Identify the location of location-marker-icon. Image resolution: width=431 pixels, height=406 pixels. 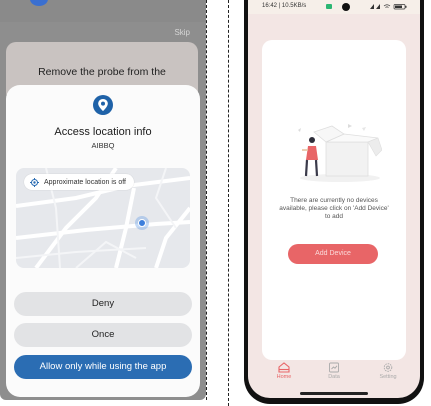
(142, 223).